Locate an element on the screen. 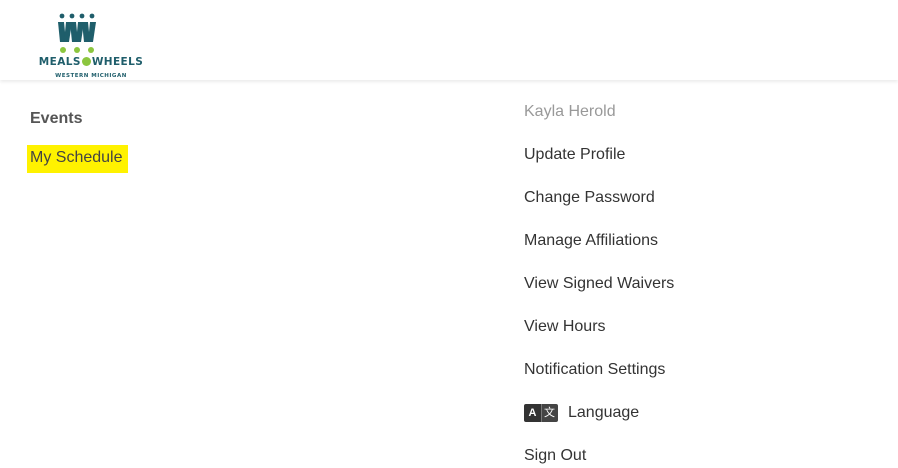 This screenshot has height=468, width=898. nav-heading-events: Events is located at coordinates (56, 118).